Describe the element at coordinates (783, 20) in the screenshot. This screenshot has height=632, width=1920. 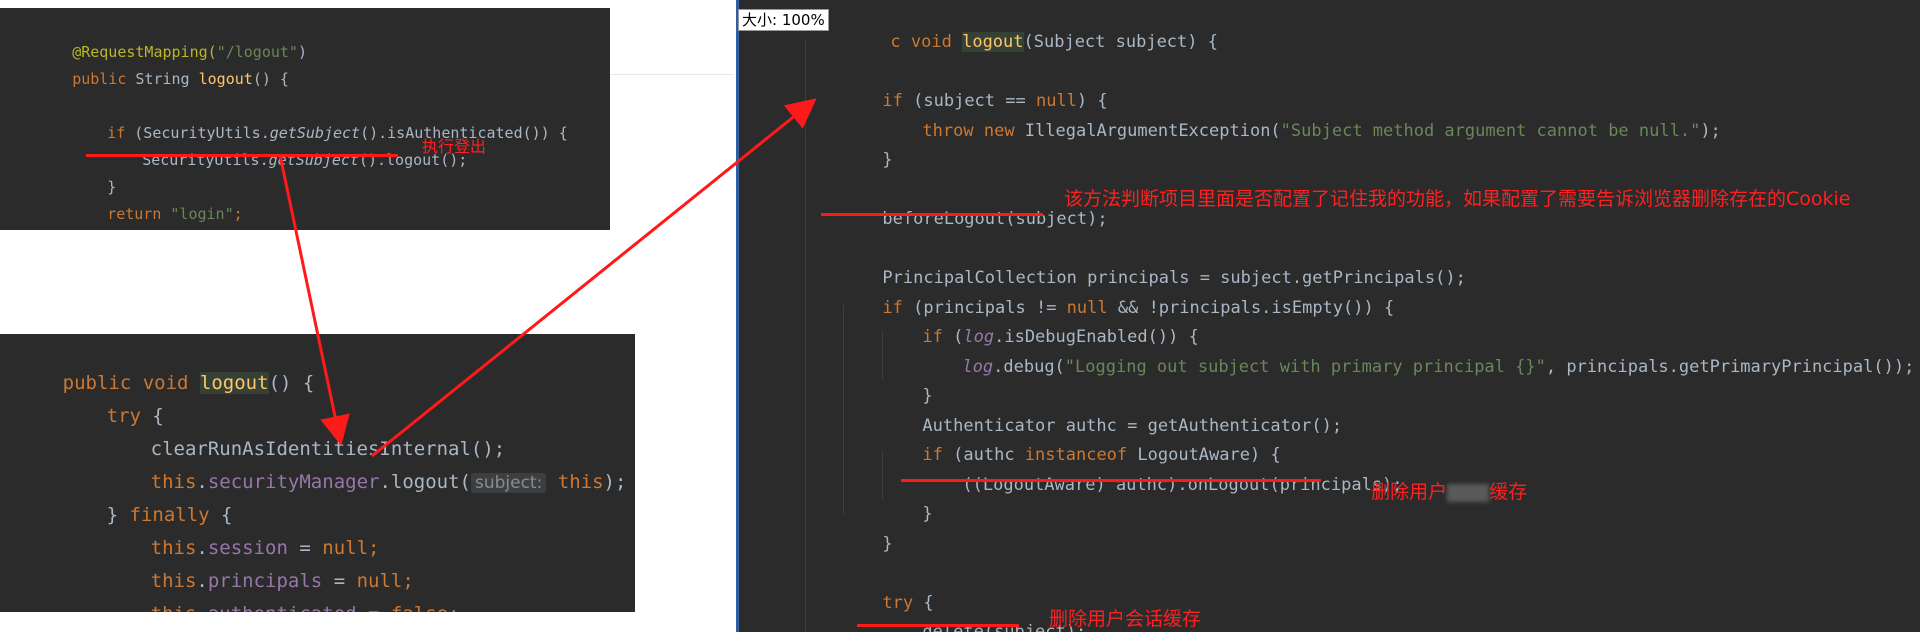
I see `zoom-indicator: 大小: 100%` at that location.